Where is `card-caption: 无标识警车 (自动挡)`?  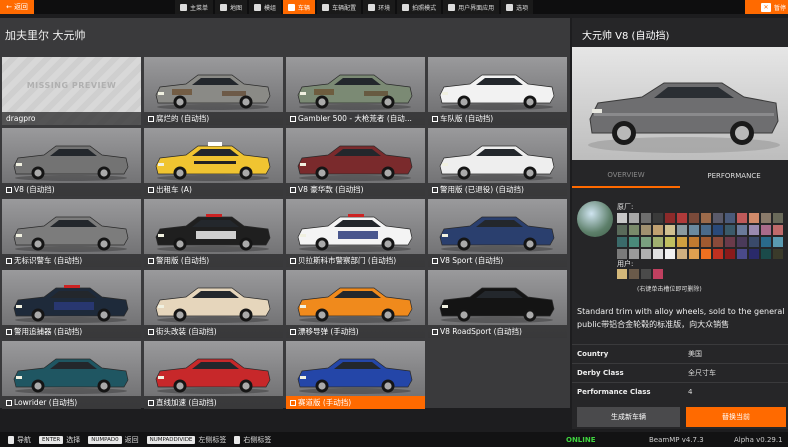
card-caption: 无标识警车 (自动挡) is located at coordinates (71, 260).